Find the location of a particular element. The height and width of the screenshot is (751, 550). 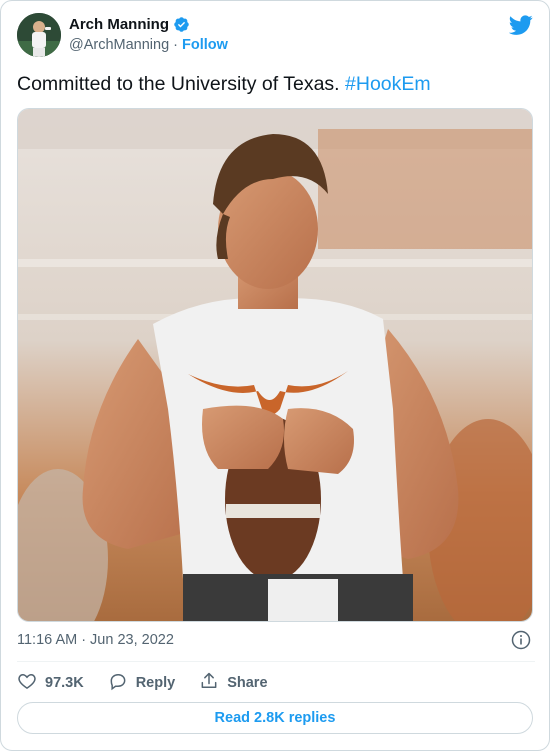

divider is located at coordinates (276, 661).